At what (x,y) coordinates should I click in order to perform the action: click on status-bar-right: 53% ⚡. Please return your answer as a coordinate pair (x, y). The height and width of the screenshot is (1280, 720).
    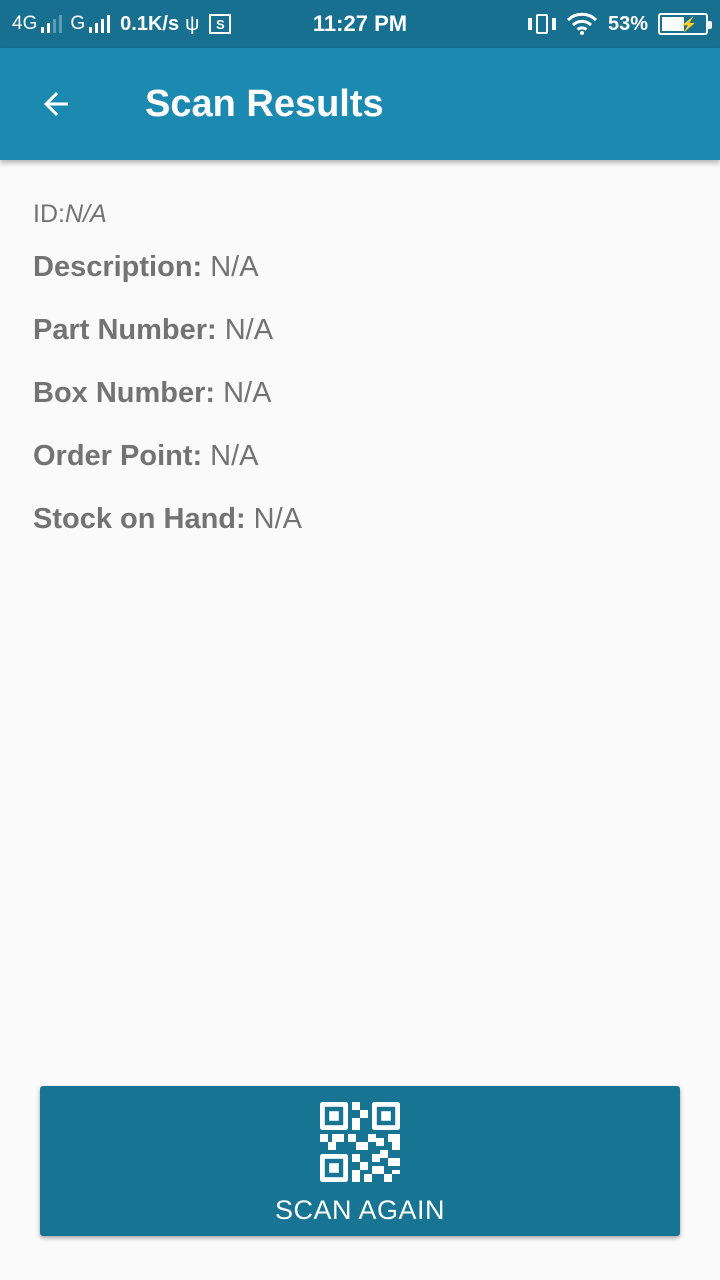
    Looking at the image, I should click on (619, 24).